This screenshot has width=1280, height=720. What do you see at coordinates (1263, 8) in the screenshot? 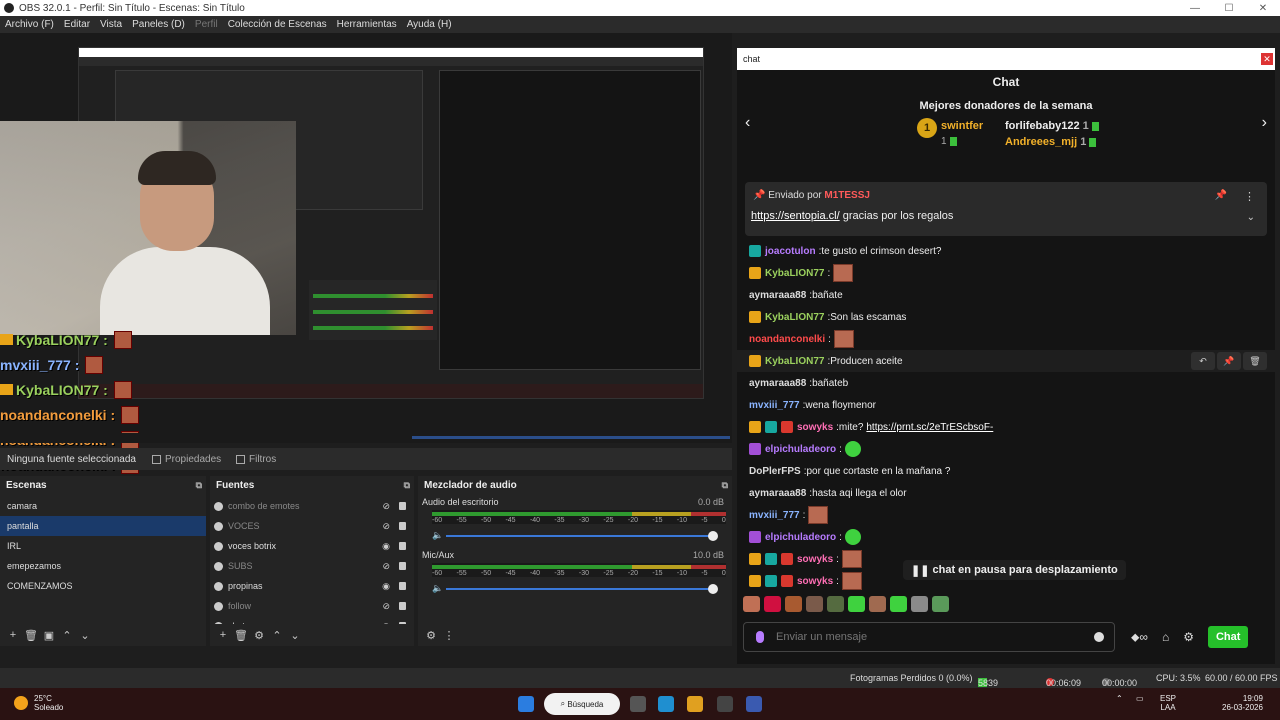
I see `close-button: ✕` at bounding box center [1263, 8].